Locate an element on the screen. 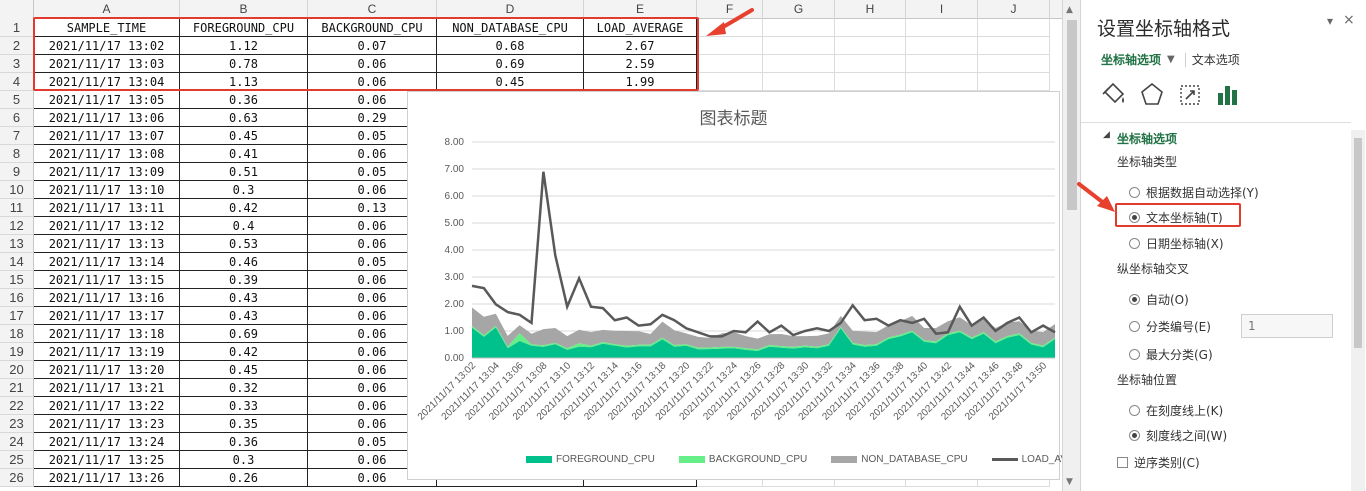  data-cell: 2.59 is located at coordinates (640, 64).